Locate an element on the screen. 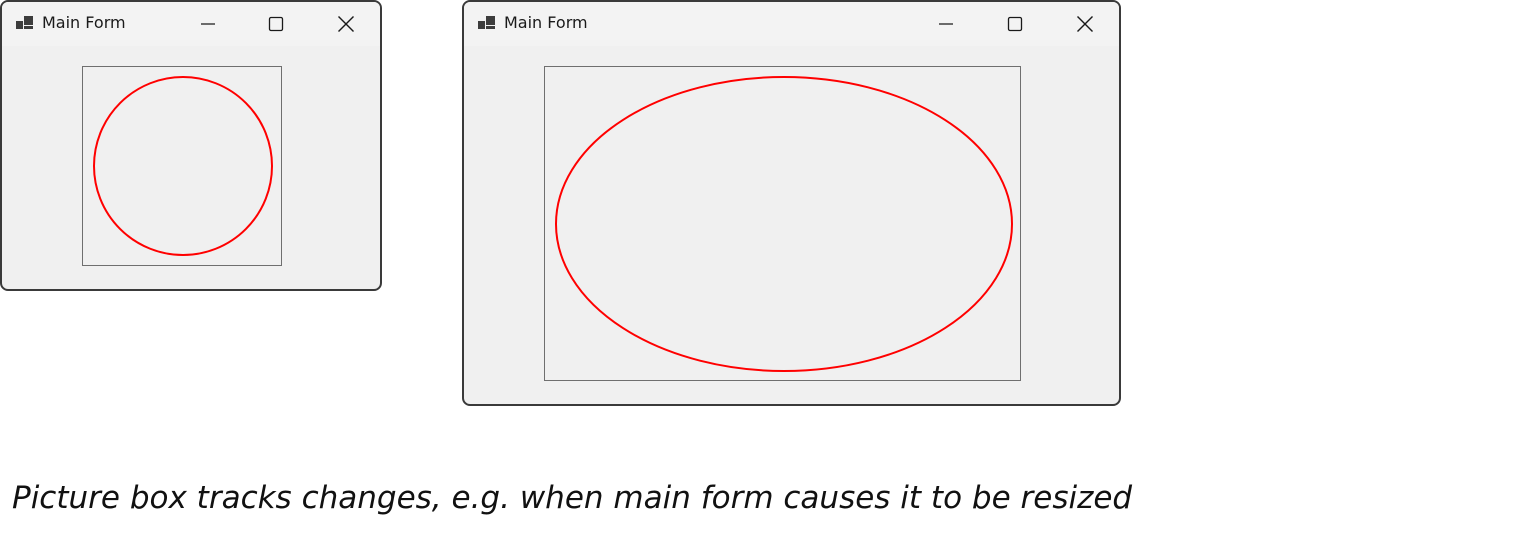 This screenshot has height=547, width=1514. picture-box-canvas is located at coordinates (183, 166).